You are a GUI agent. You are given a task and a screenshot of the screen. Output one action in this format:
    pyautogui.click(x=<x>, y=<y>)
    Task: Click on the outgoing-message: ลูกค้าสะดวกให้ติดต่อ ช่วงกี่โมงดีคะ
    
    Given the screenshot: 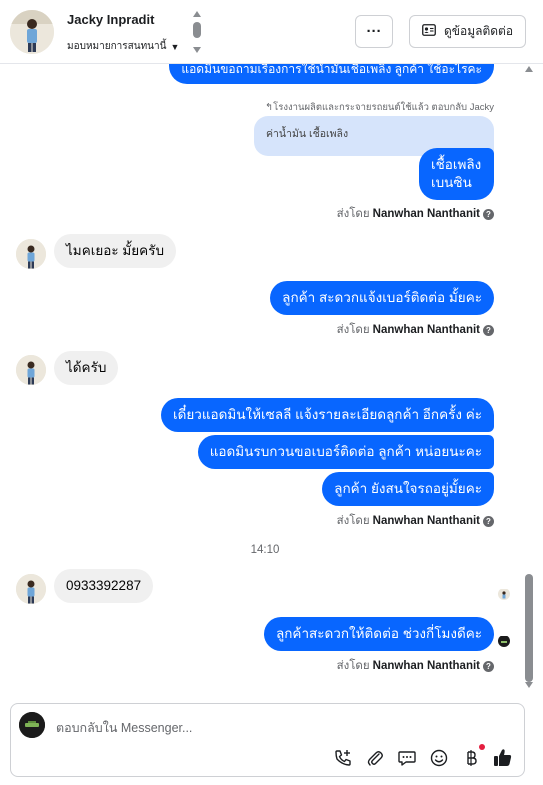 What is the action you would take?
    pyautogui.click(x=378, y=634)
    